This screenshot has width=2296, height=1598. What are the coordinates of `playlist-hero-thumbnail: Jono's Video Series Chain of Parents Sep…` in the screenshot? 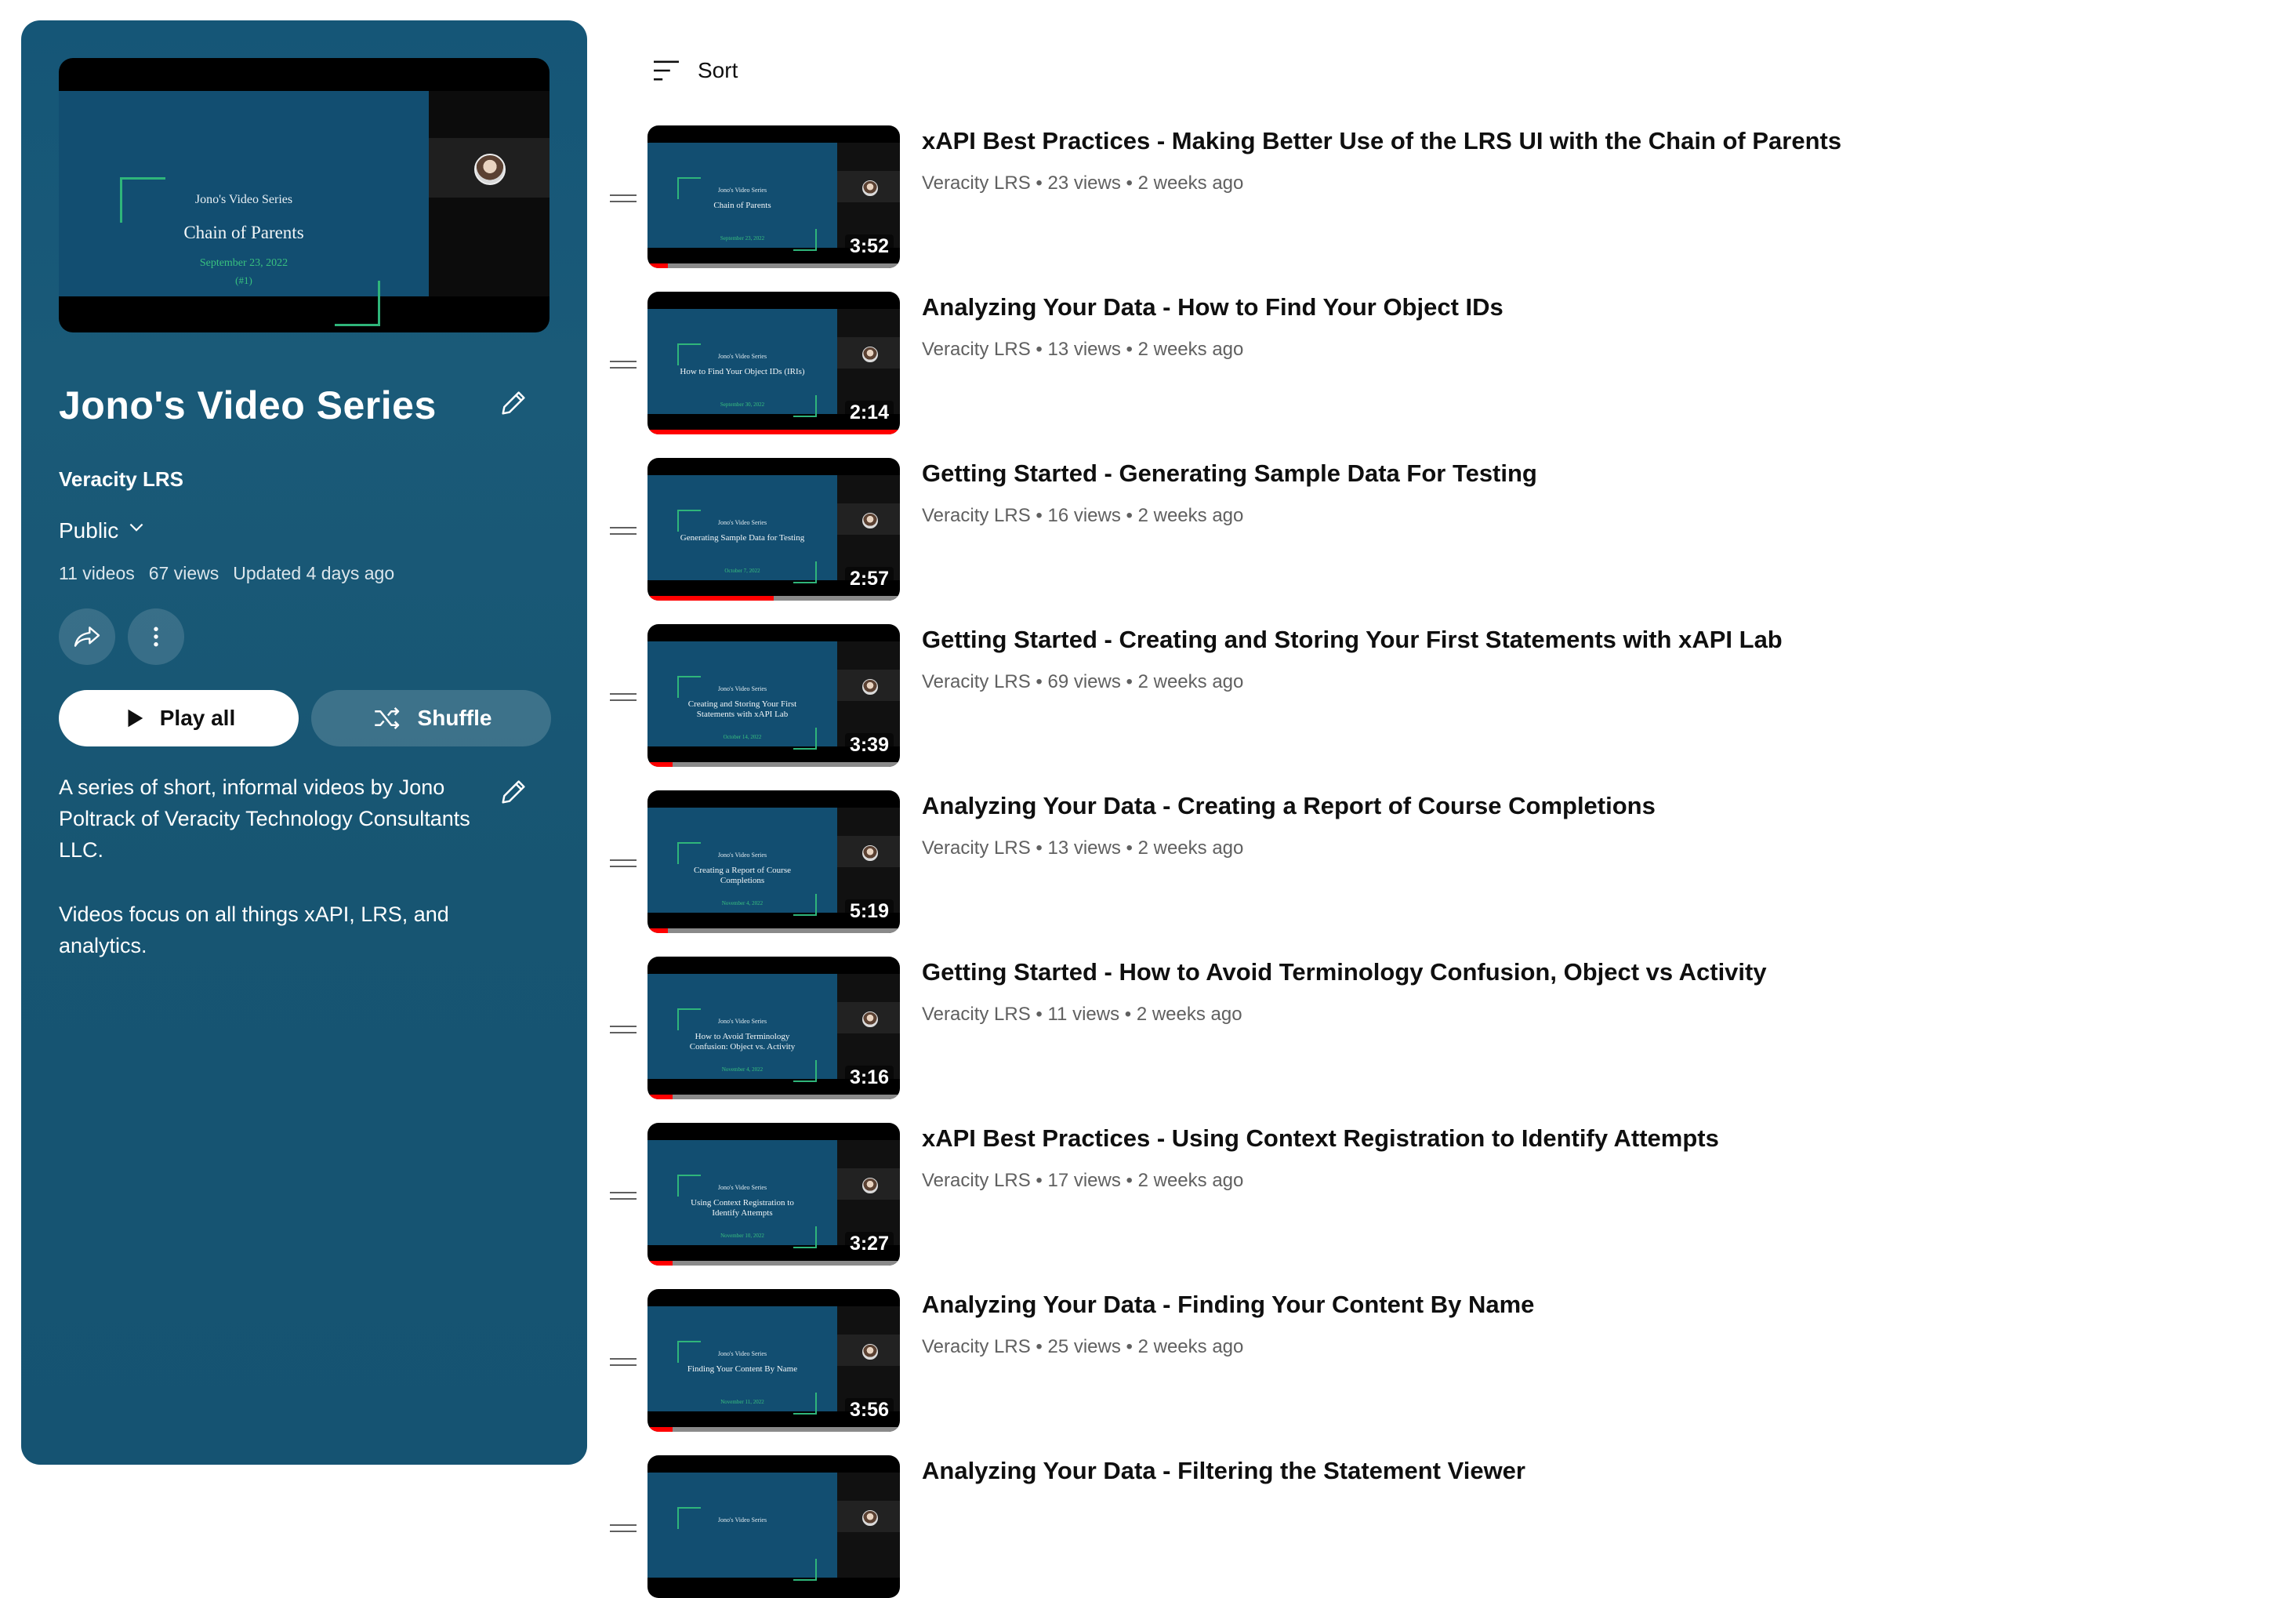 It's located at (304, 195).